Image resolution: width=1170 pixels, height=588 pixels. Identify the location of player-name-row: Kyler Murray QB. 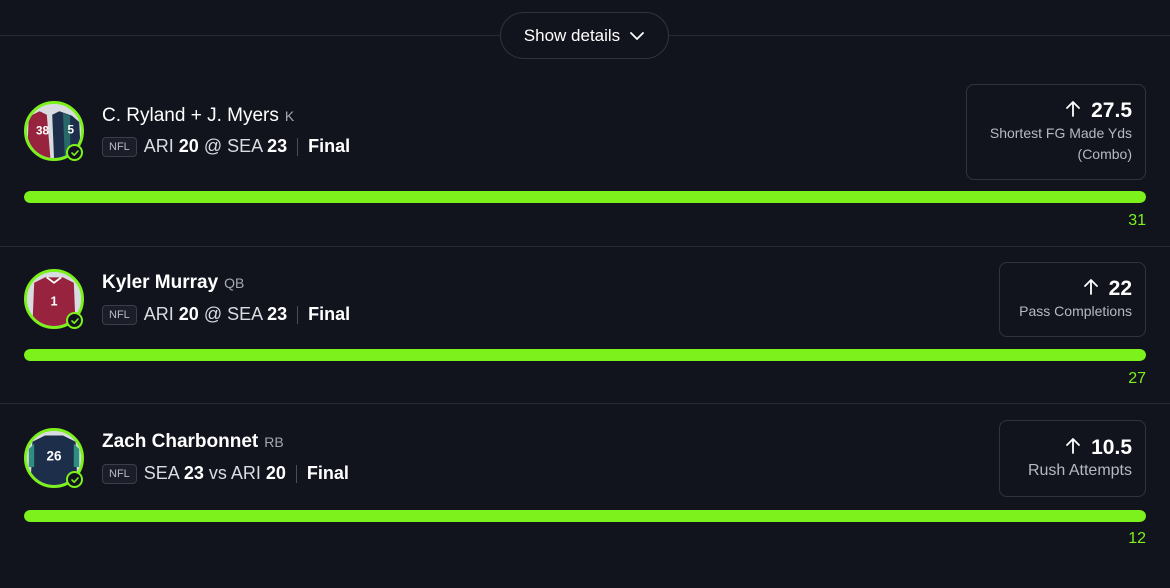
(173, 283).